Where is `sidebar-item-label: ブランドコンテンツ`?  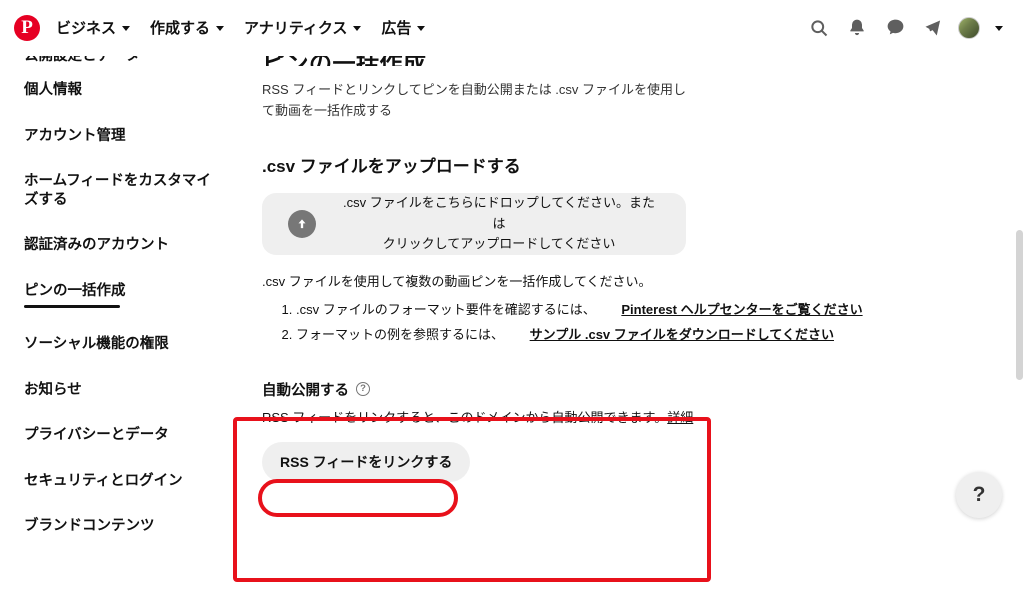 sidebar-item-label: ブランドコンテンツ is located at coordinates (89, 526).